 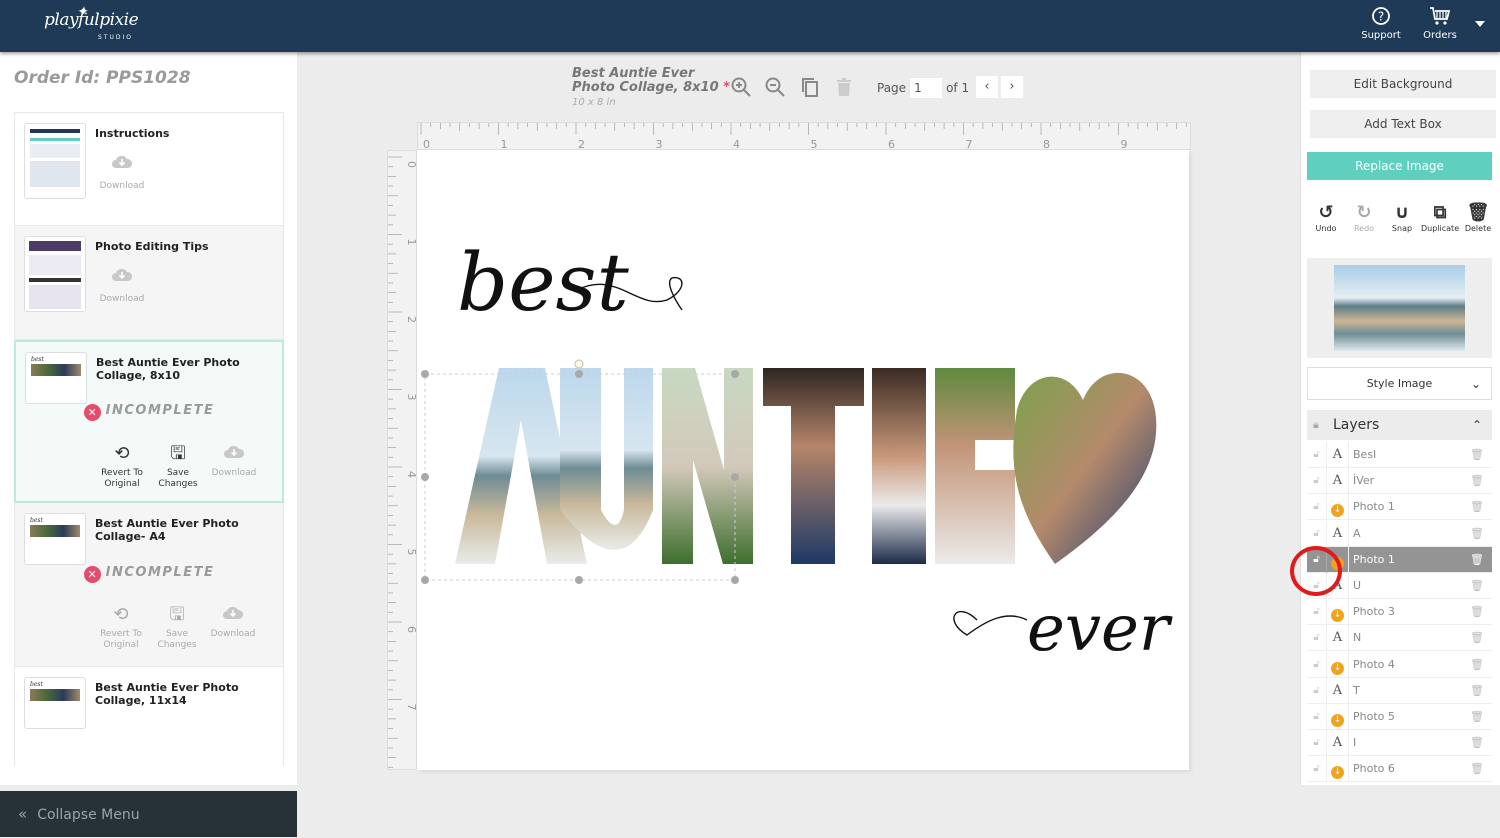 I want to click on style-image-dropdown: Style Image ⌄, so click(x=1399, y=383).